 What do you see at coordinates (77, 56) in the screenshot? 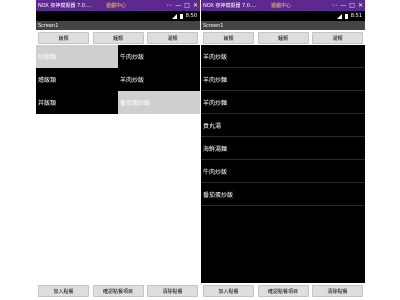
I see `subcategory-item: 炒飯類` at bounding box center [77, 56].